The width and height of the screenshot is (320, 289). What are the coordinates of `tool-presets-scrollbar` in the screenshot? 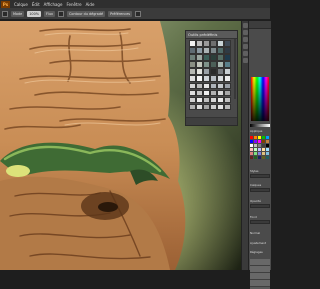 It's located at (235, 69).